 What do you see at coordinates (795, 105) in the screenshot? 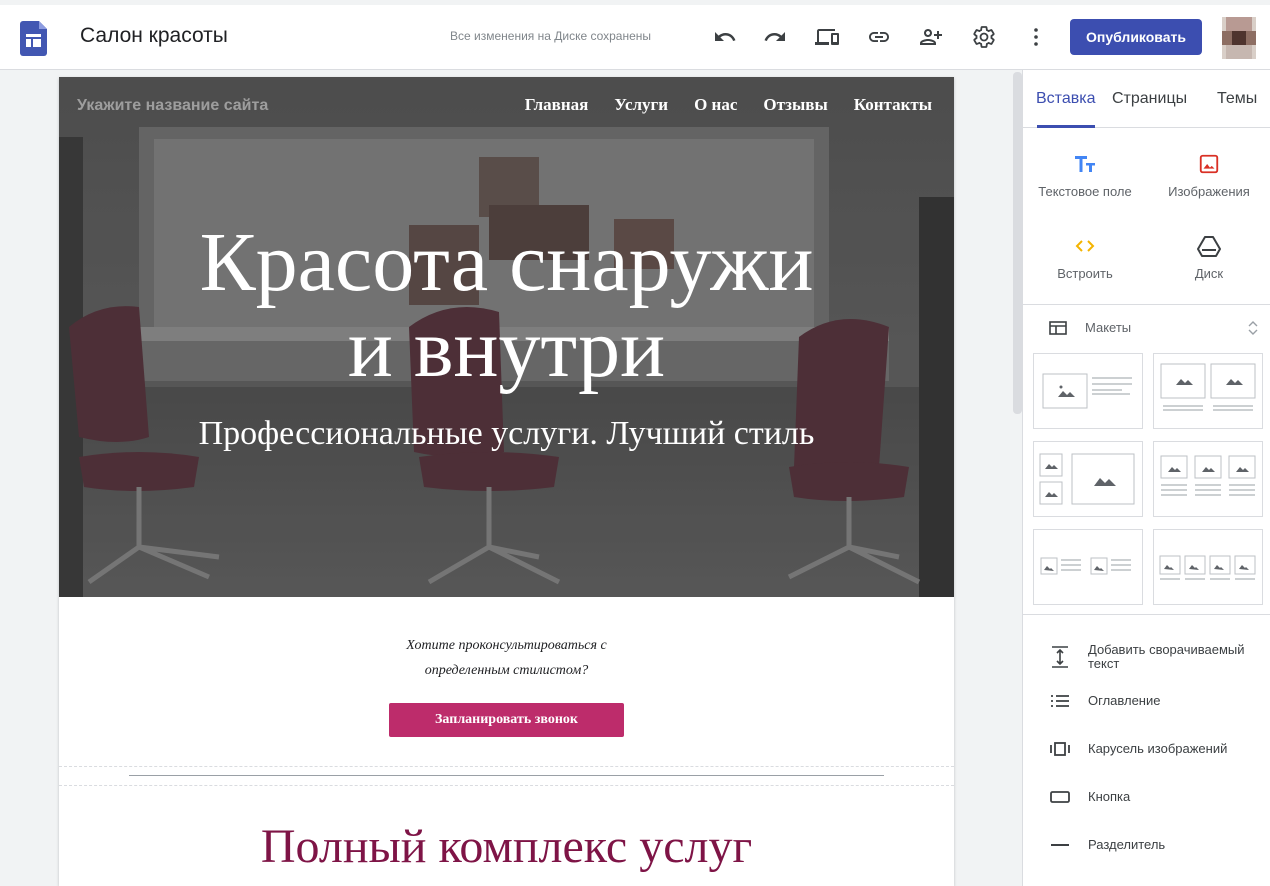
I see `nav-item-reviews: Отзывы` at bounding box center [795, 105].